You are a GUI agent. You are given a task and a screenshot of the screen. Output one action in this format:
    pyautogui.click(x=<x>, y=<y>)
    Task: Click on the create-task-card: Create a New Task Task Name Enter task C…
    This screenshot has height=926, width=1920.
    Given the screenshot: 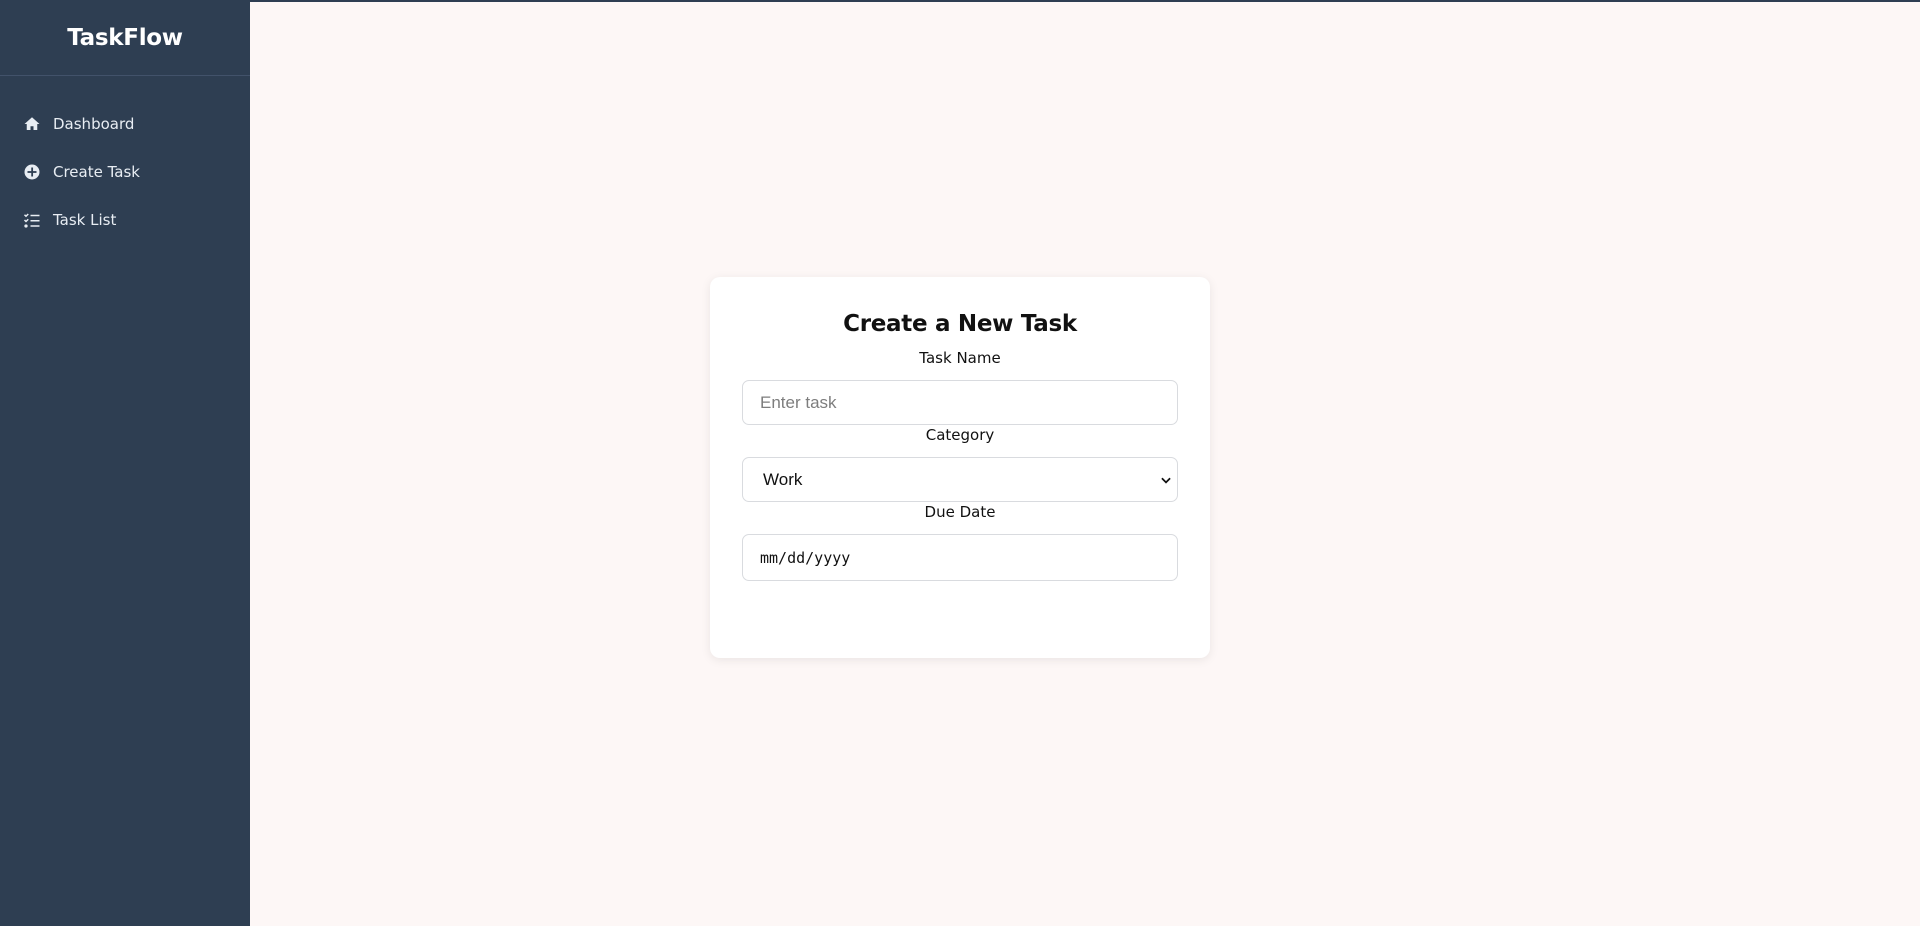 What is the action you would take?
    pyautogui.click(x=960, y=467)
    